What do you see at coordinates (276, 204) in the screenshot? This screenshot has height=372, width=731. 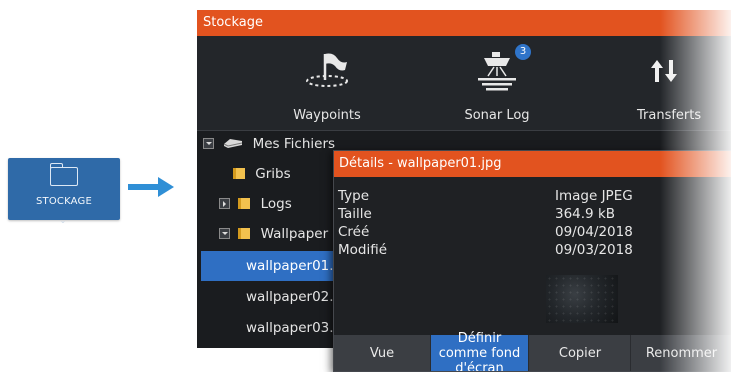 I see `tree-item-label: Logs` at bounding box center [276, 204].